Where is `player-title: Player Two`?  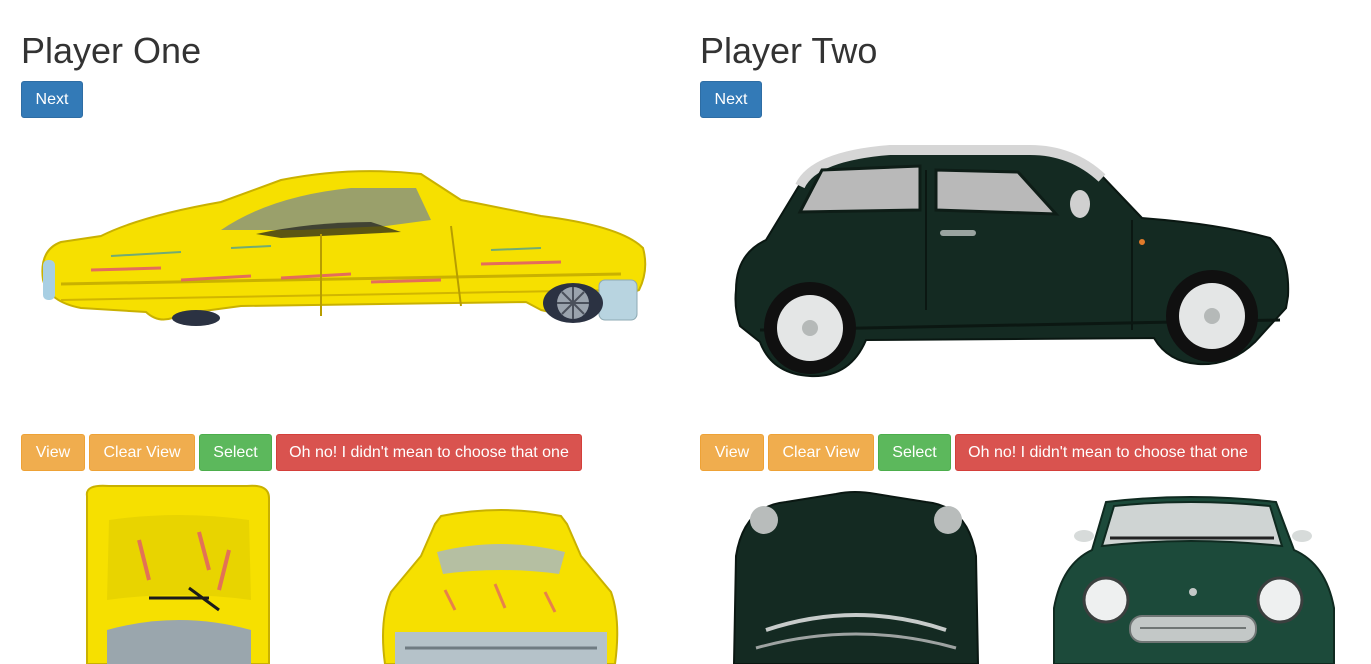 player-title: Player Two is located at coordinates (789, 50).